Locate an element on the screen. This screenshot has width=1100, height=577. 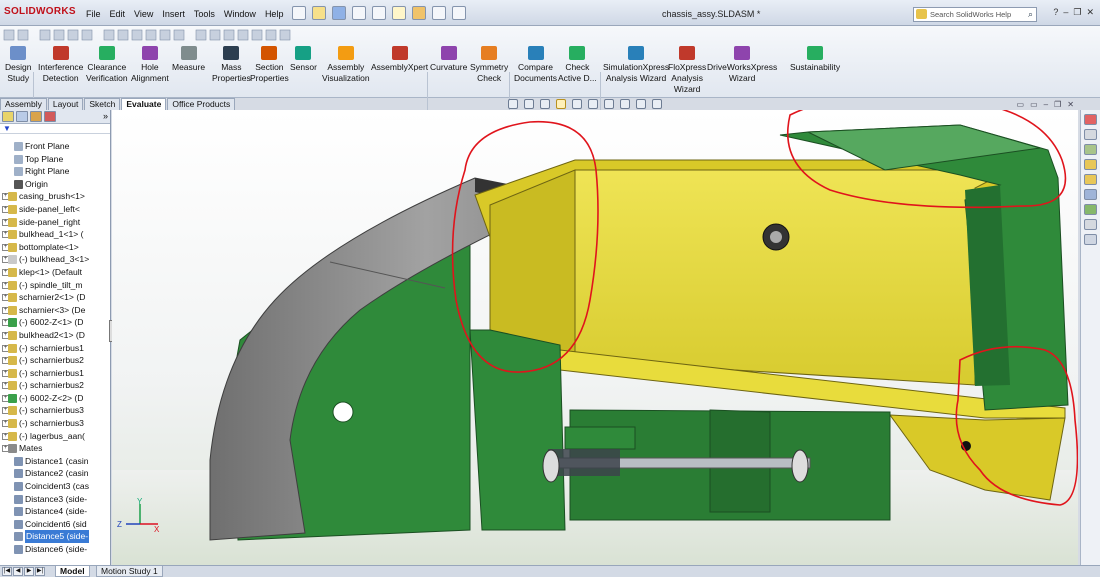
solidworks-resources-icon is located at coordinates (1090, 119).